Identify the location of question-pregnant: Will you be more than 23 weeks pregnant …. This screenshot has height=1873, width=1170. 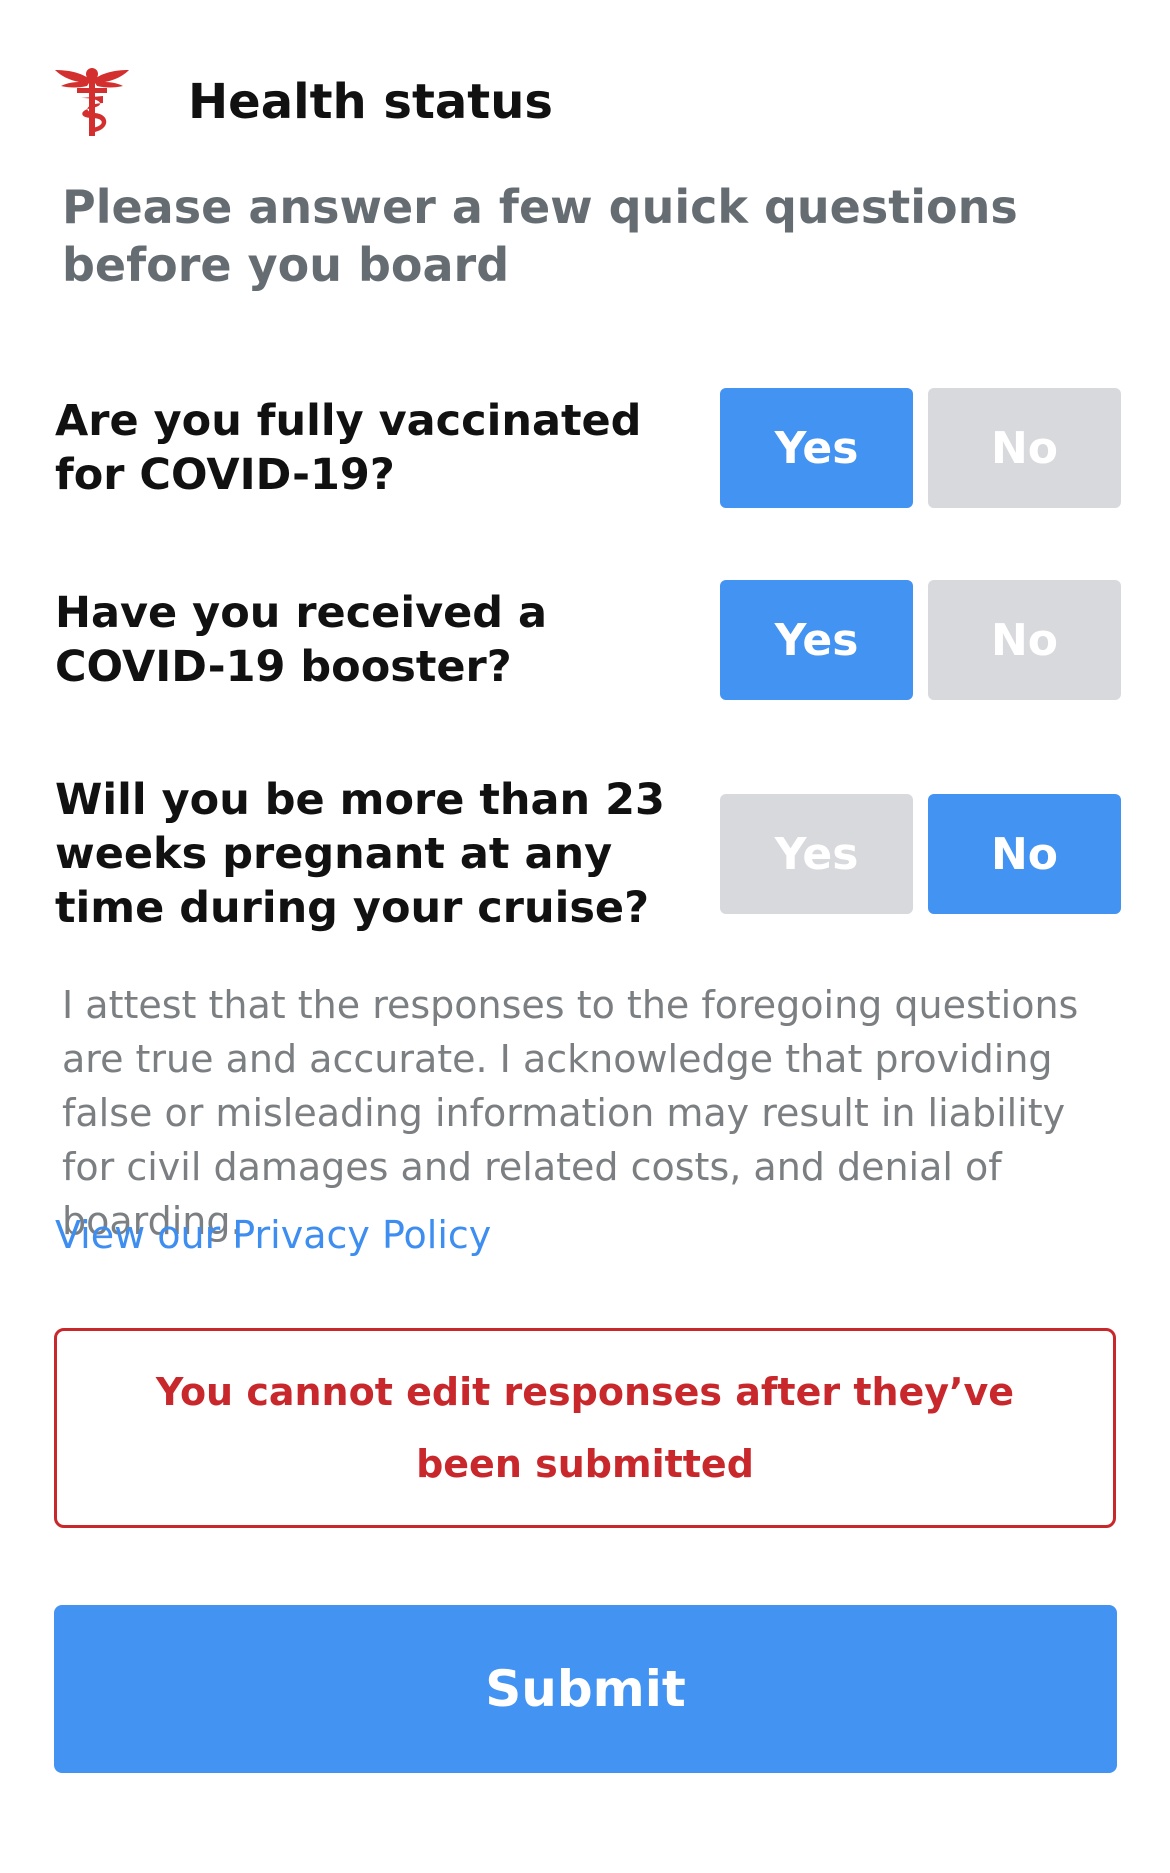
(588, 854).